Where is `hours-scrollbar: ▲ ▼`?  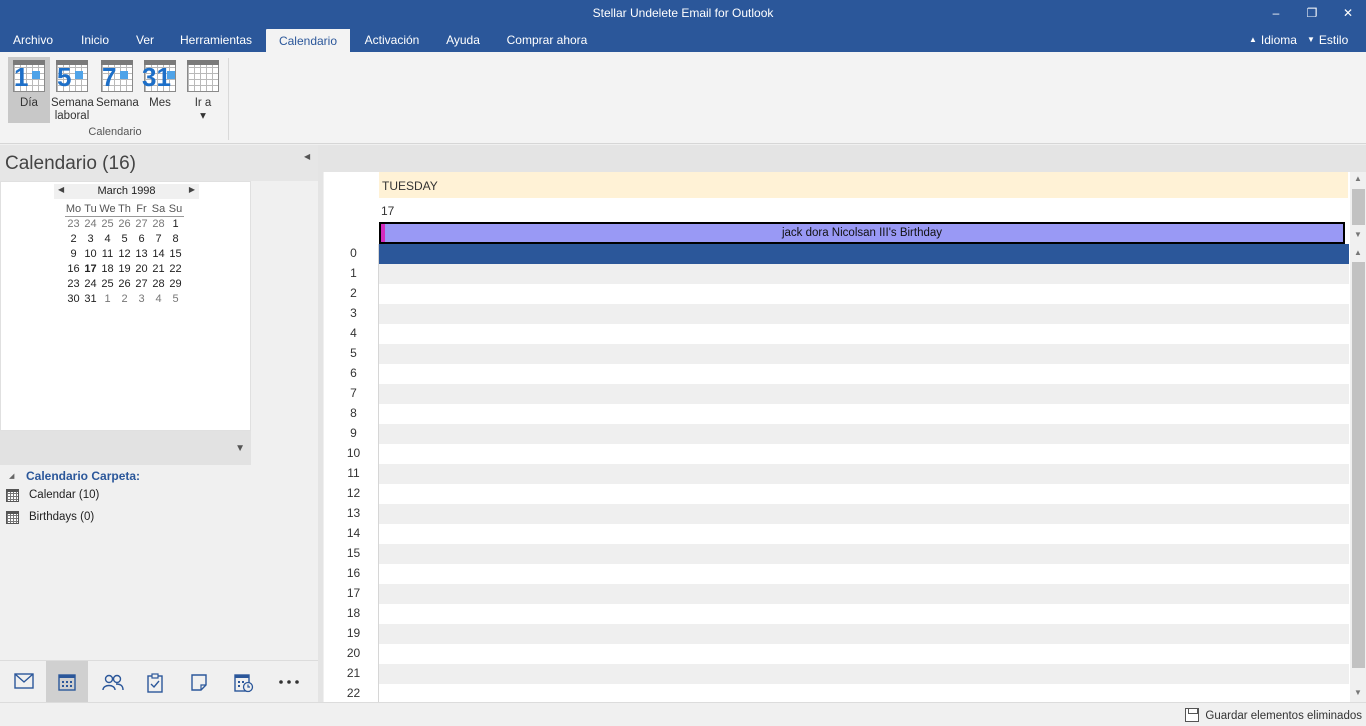 hours-scrollbar: ▲ ▼ is located at coordinates (1358, 473).